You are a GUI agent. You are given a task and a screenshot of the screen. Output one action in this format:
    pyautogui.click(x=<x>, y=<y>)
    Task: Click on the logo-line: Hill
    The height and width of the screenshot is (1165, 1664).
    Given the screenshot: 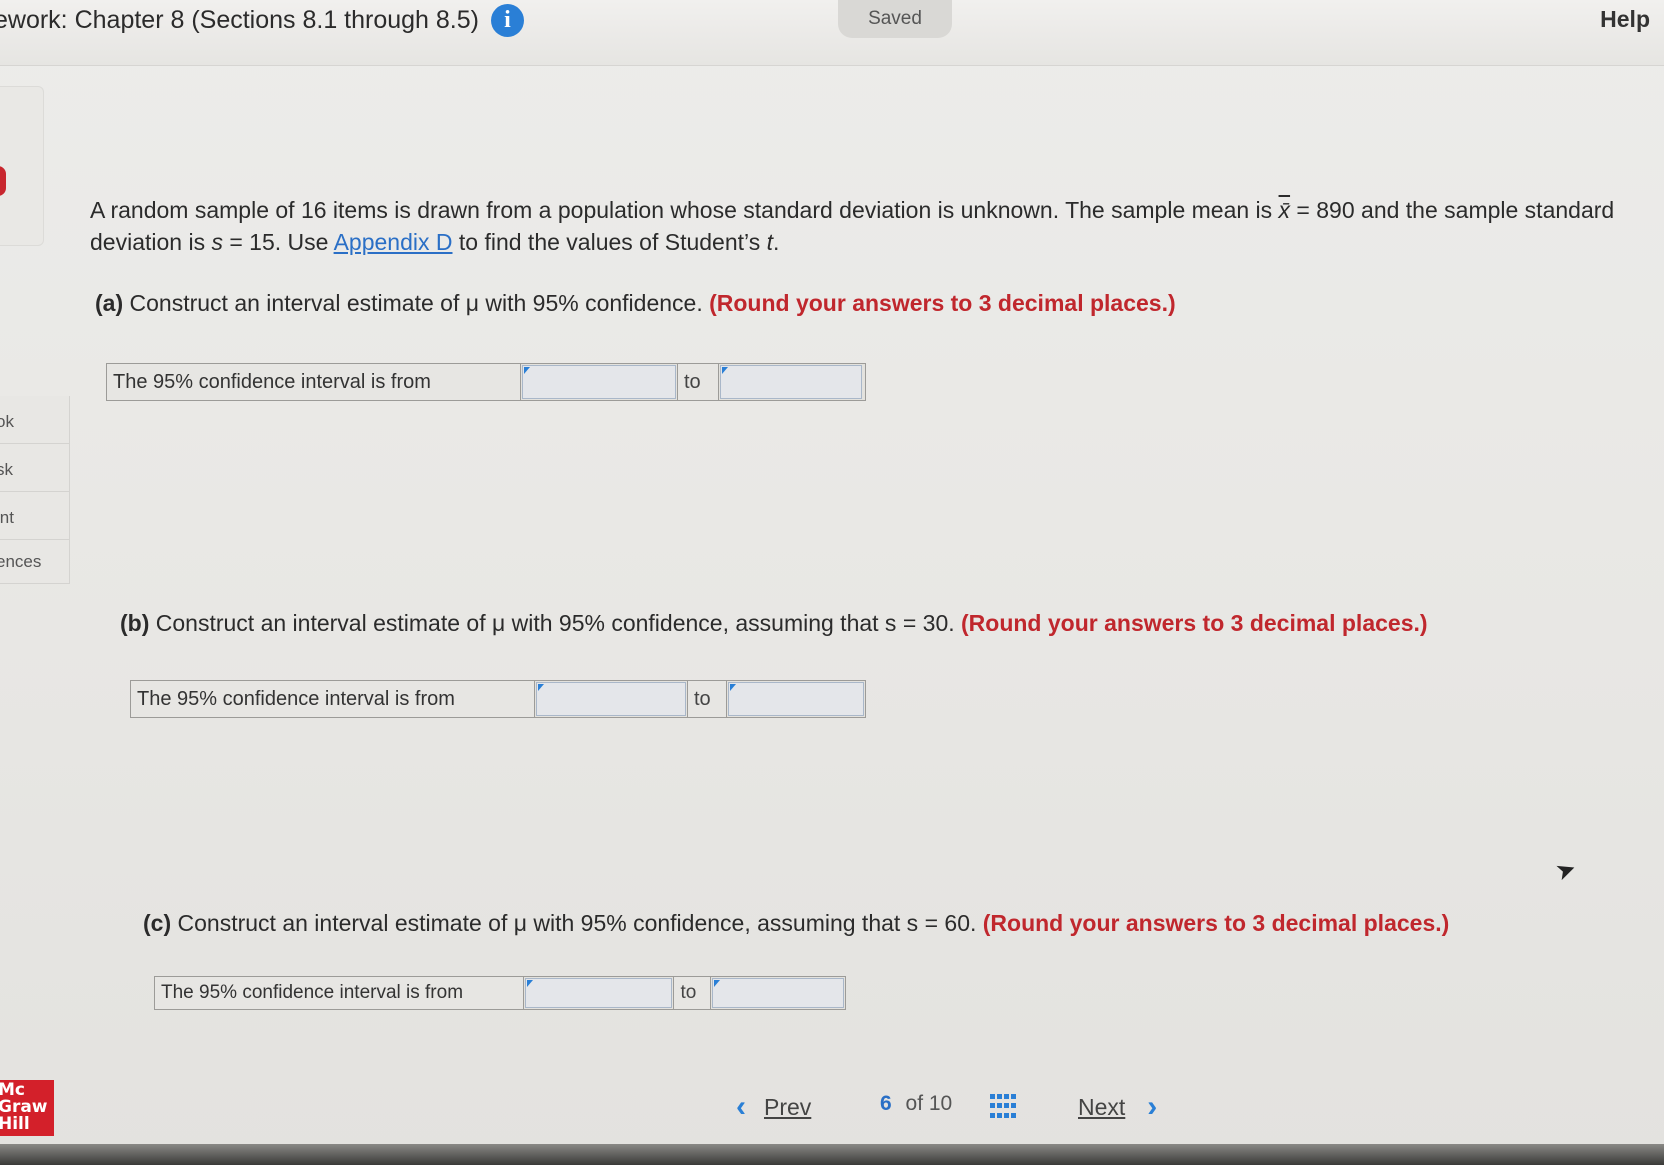 What is the action you would take?
    pyautogui.click(x=15, y=1124)
    